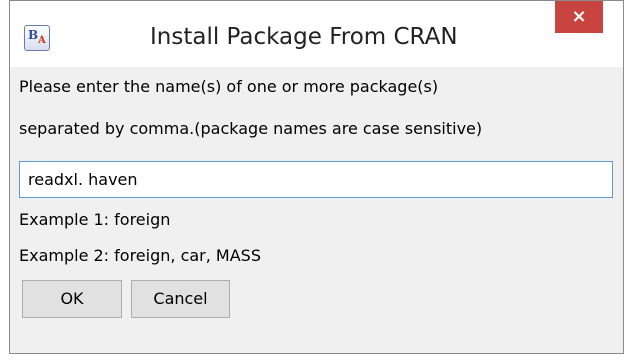 Image resolution: width=631 pixels, height=362 pixels. What do you see at coordinates (140, 255) in the screenshot?
I see `example-2-text: Example 2: foreign, car, MASS` at bounding box center [140, 255].